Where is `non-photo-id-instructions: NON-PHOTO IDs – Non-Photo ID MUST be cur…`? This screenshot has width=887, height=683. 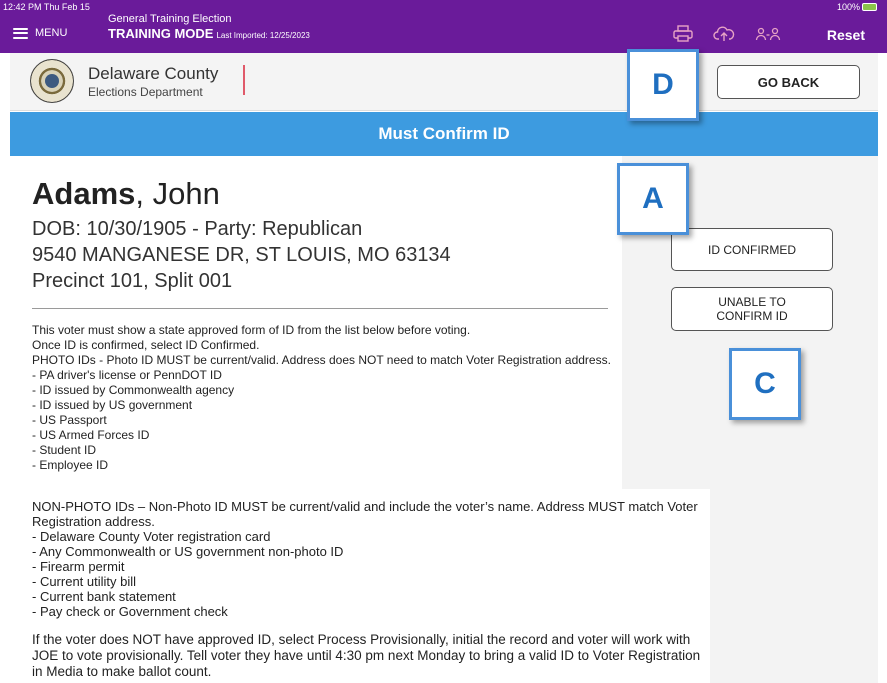
non-photo-id-instructions: NON-PHOTO IDs – Non-Photo ID MUST be cur… is located at coordinates (365, 559).